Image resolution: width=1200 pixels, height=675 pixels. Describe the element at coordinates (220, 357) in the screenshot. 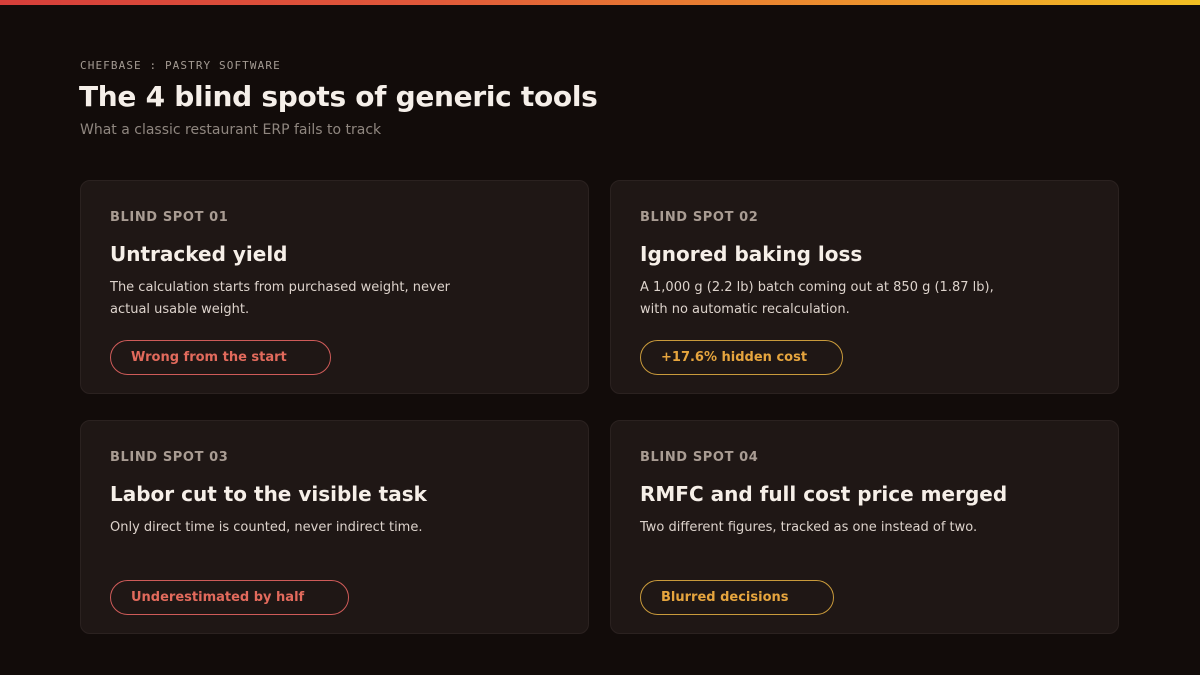

I see `card-badge: Wrong from the start` at that location.